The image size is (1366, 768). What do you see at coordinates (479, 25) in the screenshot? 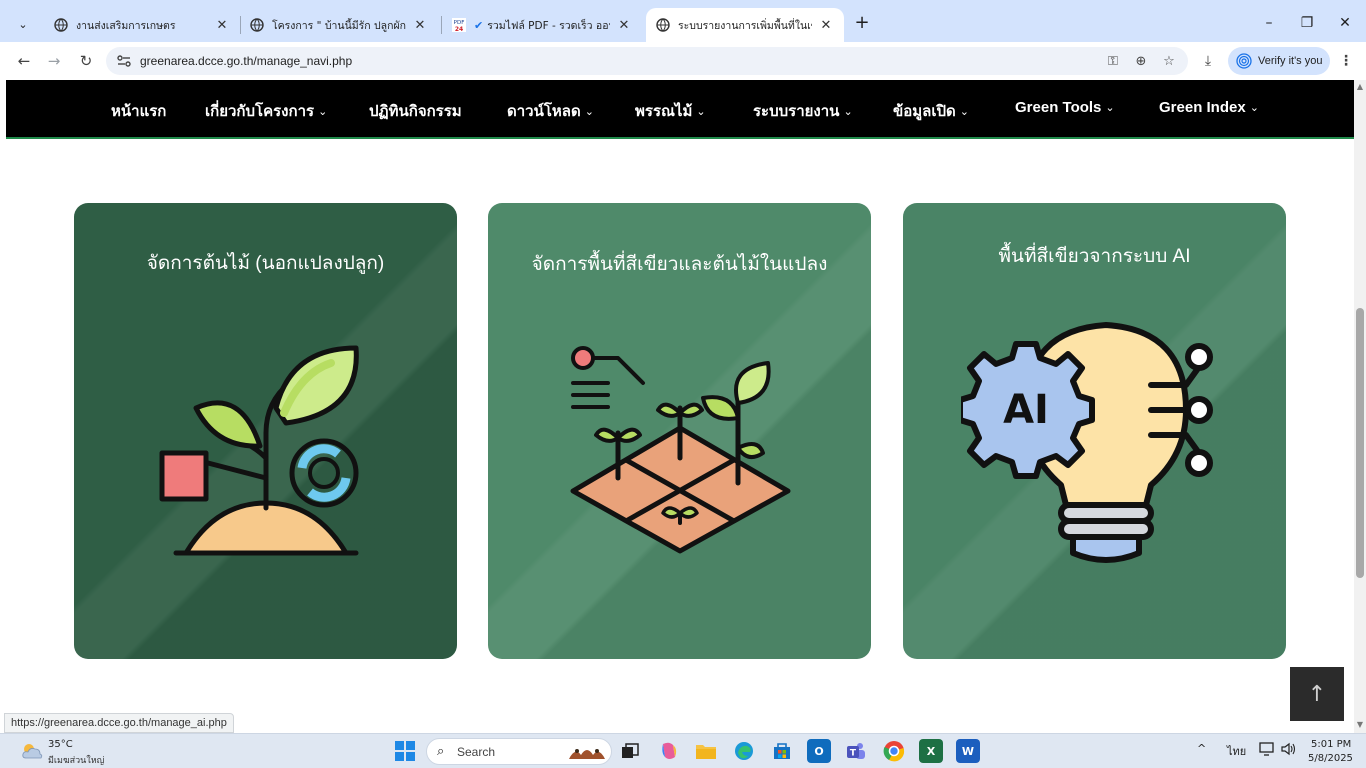
I see `checkmark-icon: ✔` at bounding box center [479, 25].